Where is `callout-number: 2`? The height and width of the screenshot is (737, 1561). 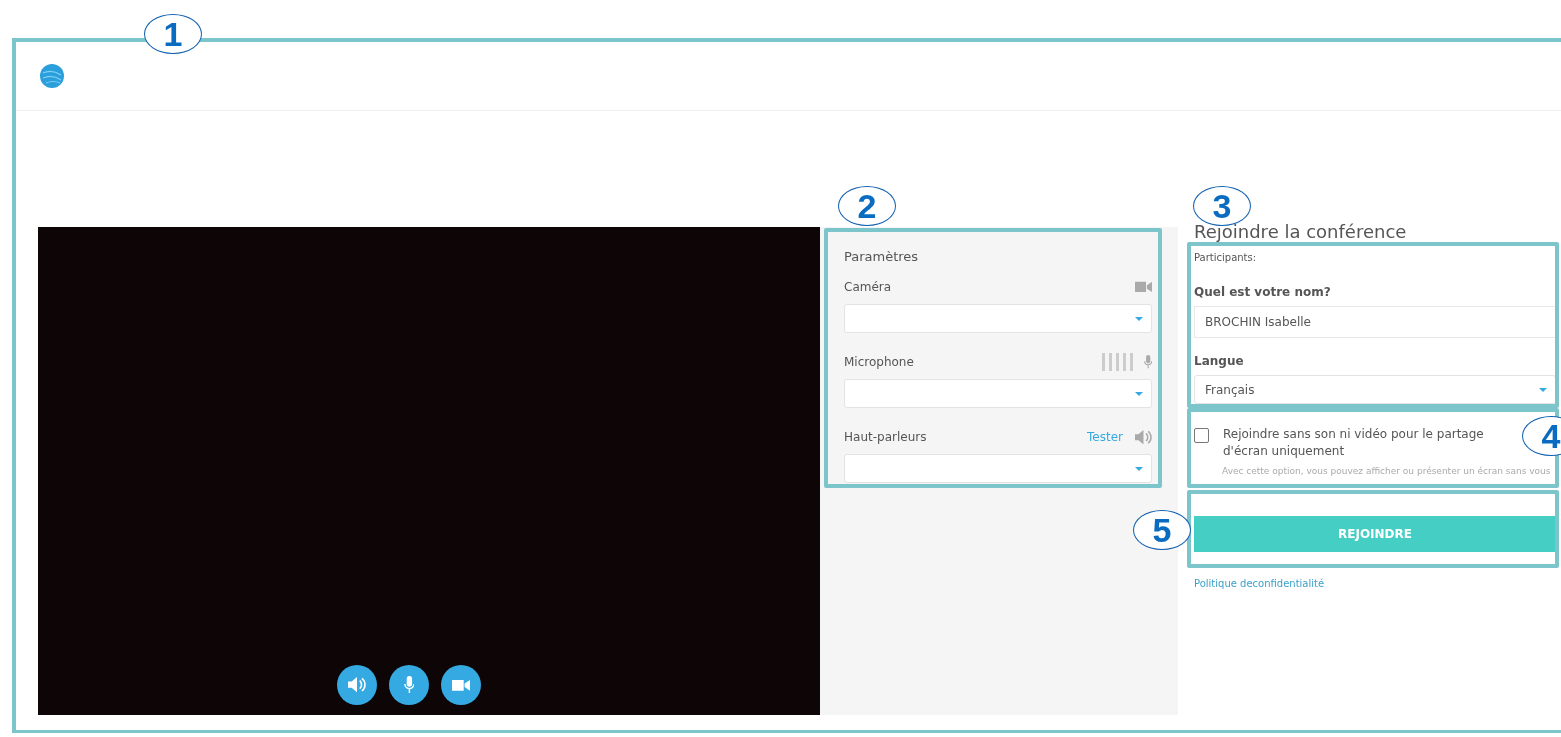 callout-number: 2 is located at coordinates (867, 206).